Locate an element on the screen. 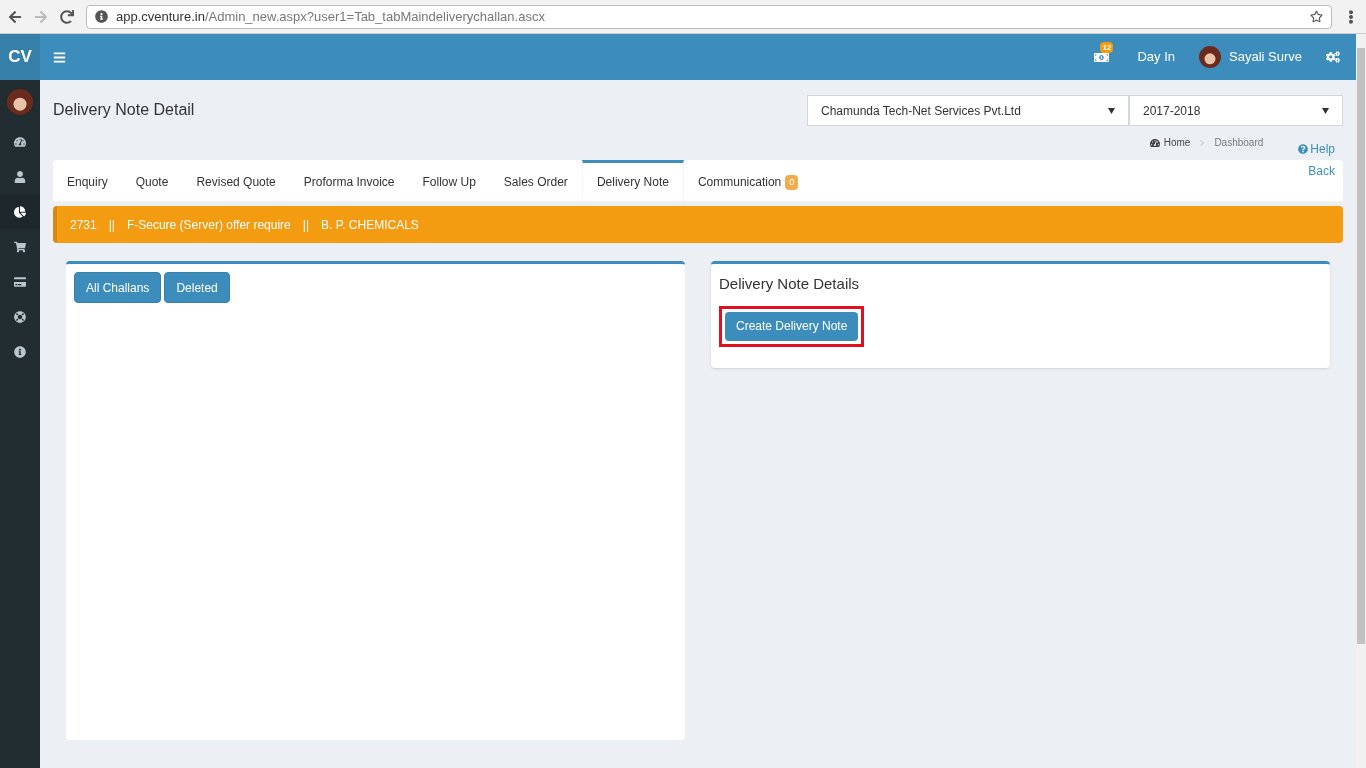 This screenshot has height=768, width=1366. tab: Quote is located at coordinates (152, 180).